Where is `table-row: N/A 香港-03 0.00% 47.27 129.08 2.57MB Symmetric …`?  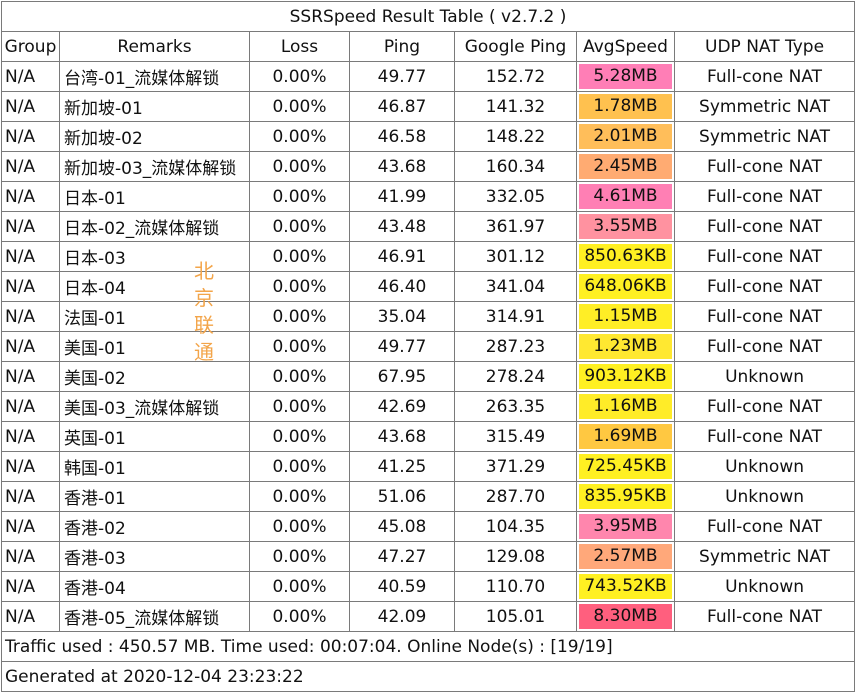 table-row: N/A 香港-03 0.00% 47.27 129.08 2.57MB Symmetric … is located at coordinates (428, 556).